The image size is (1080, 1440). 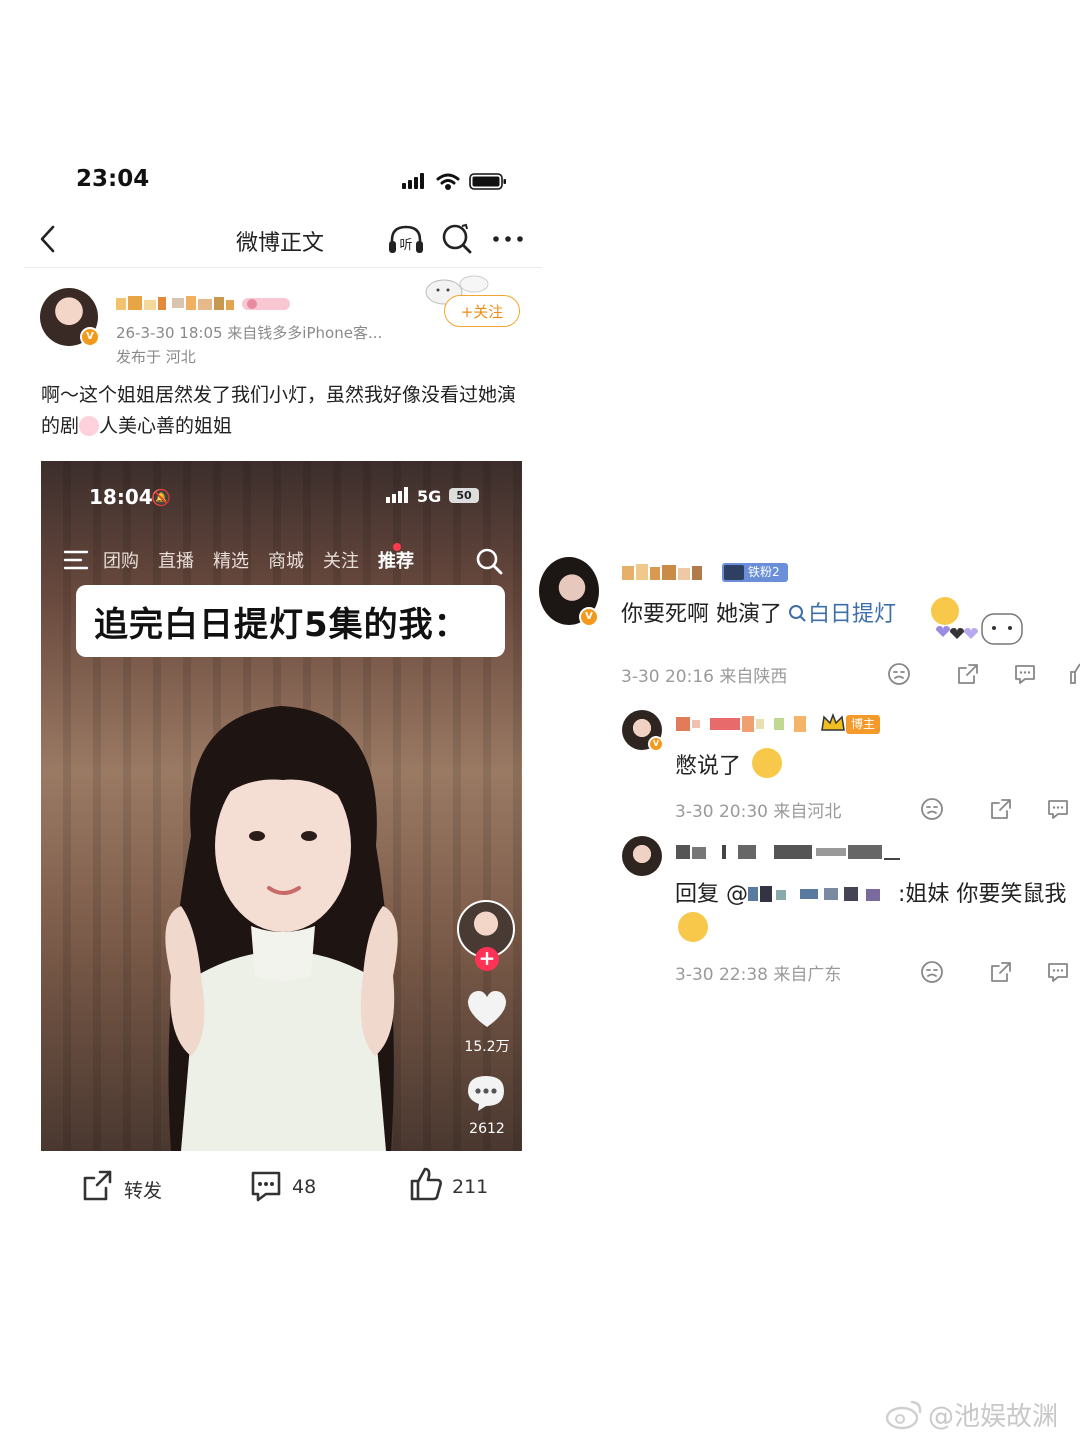 I want to click on crying-emoji-icon, so click(x=767, y=763).